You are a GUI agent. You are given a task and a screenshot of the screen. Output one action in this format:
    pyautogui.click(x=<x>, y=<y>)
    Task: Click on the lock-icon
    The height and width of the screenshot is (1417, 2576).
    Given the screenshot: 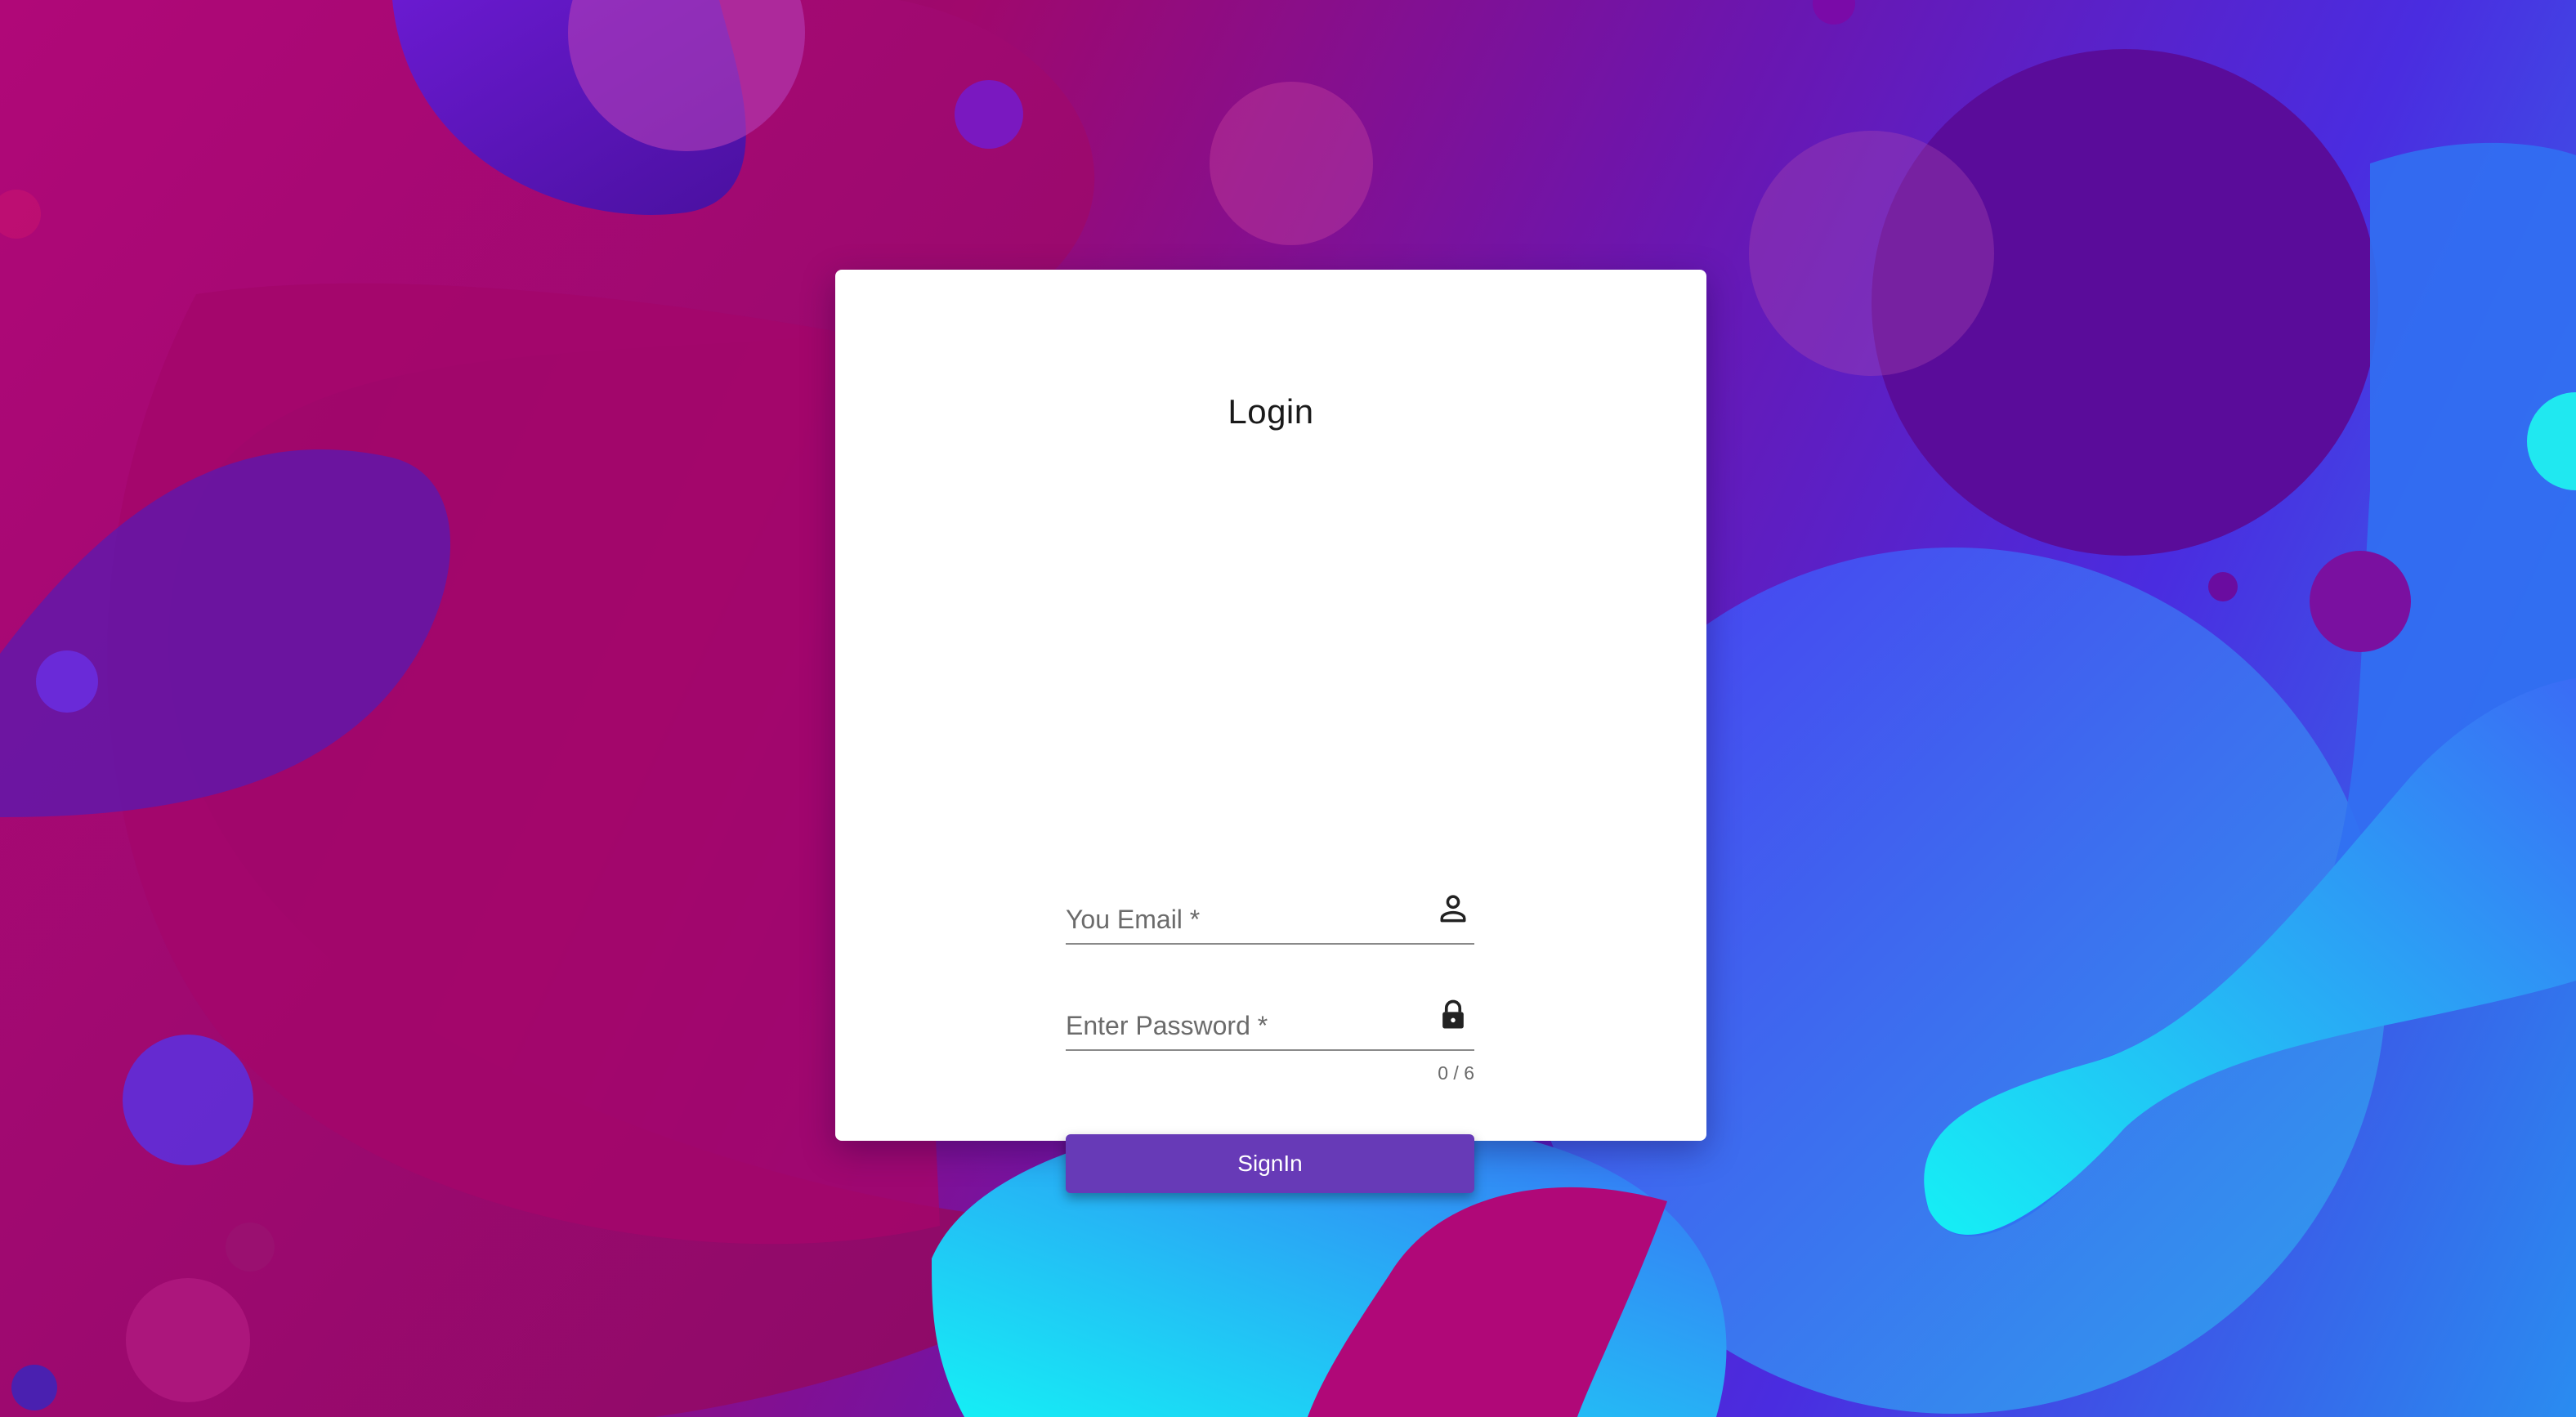 What is the action you would take?
    pyautogui.click(x=1453, y=1015)
    